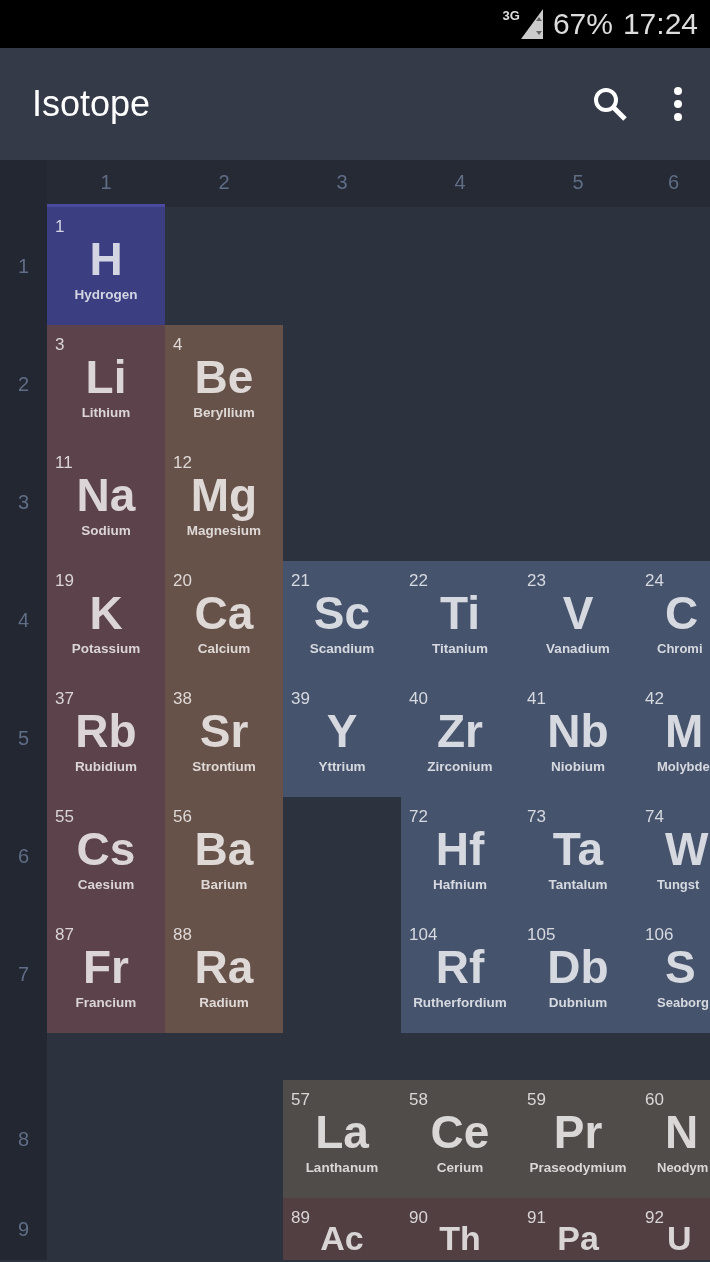 Image resolution: width=710 pixels, height=1262 pixels. Describe the element at coordinates (106, 412) in the screenshot. I see `element-name: Lithium` at that location.